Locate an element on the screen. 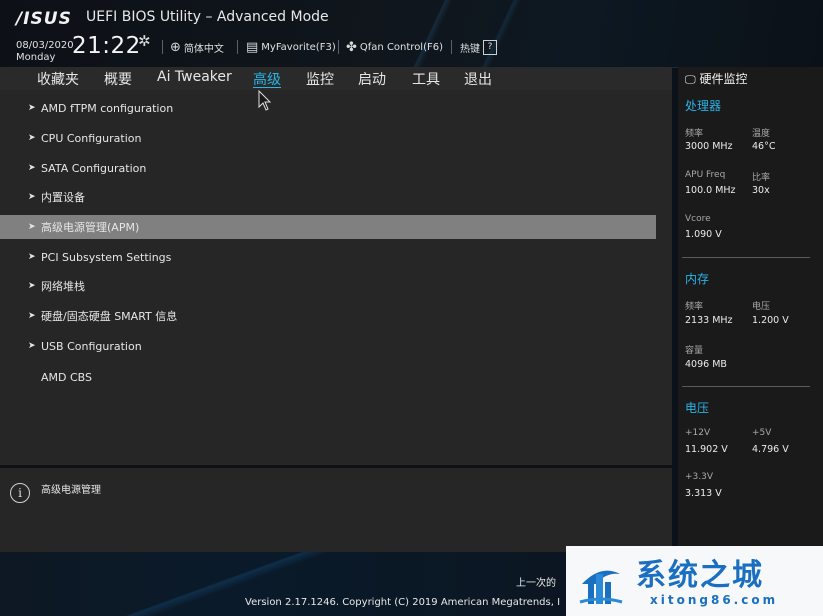 Image resolution: width=823 pixels, height=616 pixels. mem-capacity-value: 4096 MB is located at coordinates (706, 364).